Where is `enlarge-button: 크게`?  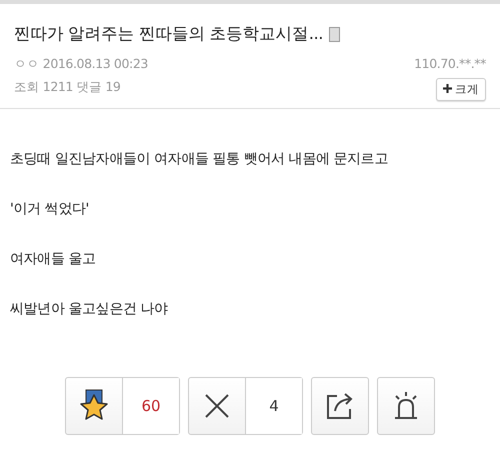 enlarge-button: 크게 is located at coordinates (461, 89).